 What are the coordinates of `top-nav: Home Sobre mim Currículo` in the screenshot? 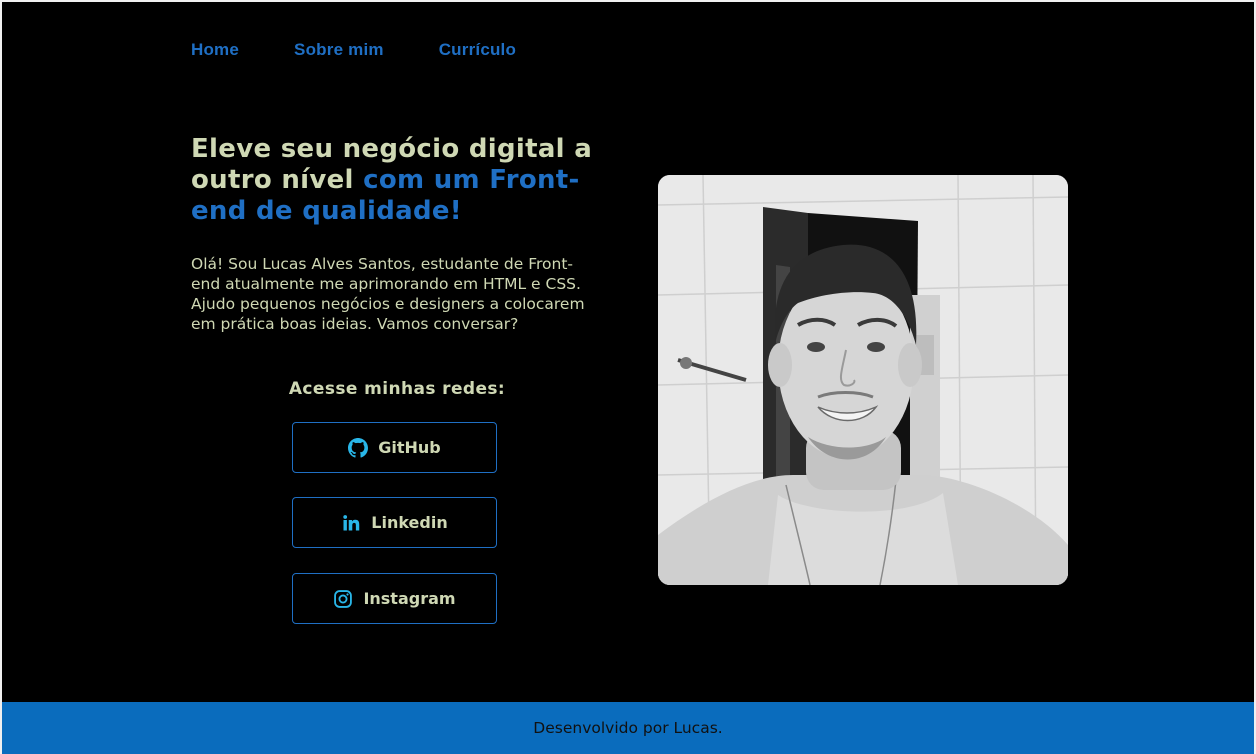 It's located at (381, 50).